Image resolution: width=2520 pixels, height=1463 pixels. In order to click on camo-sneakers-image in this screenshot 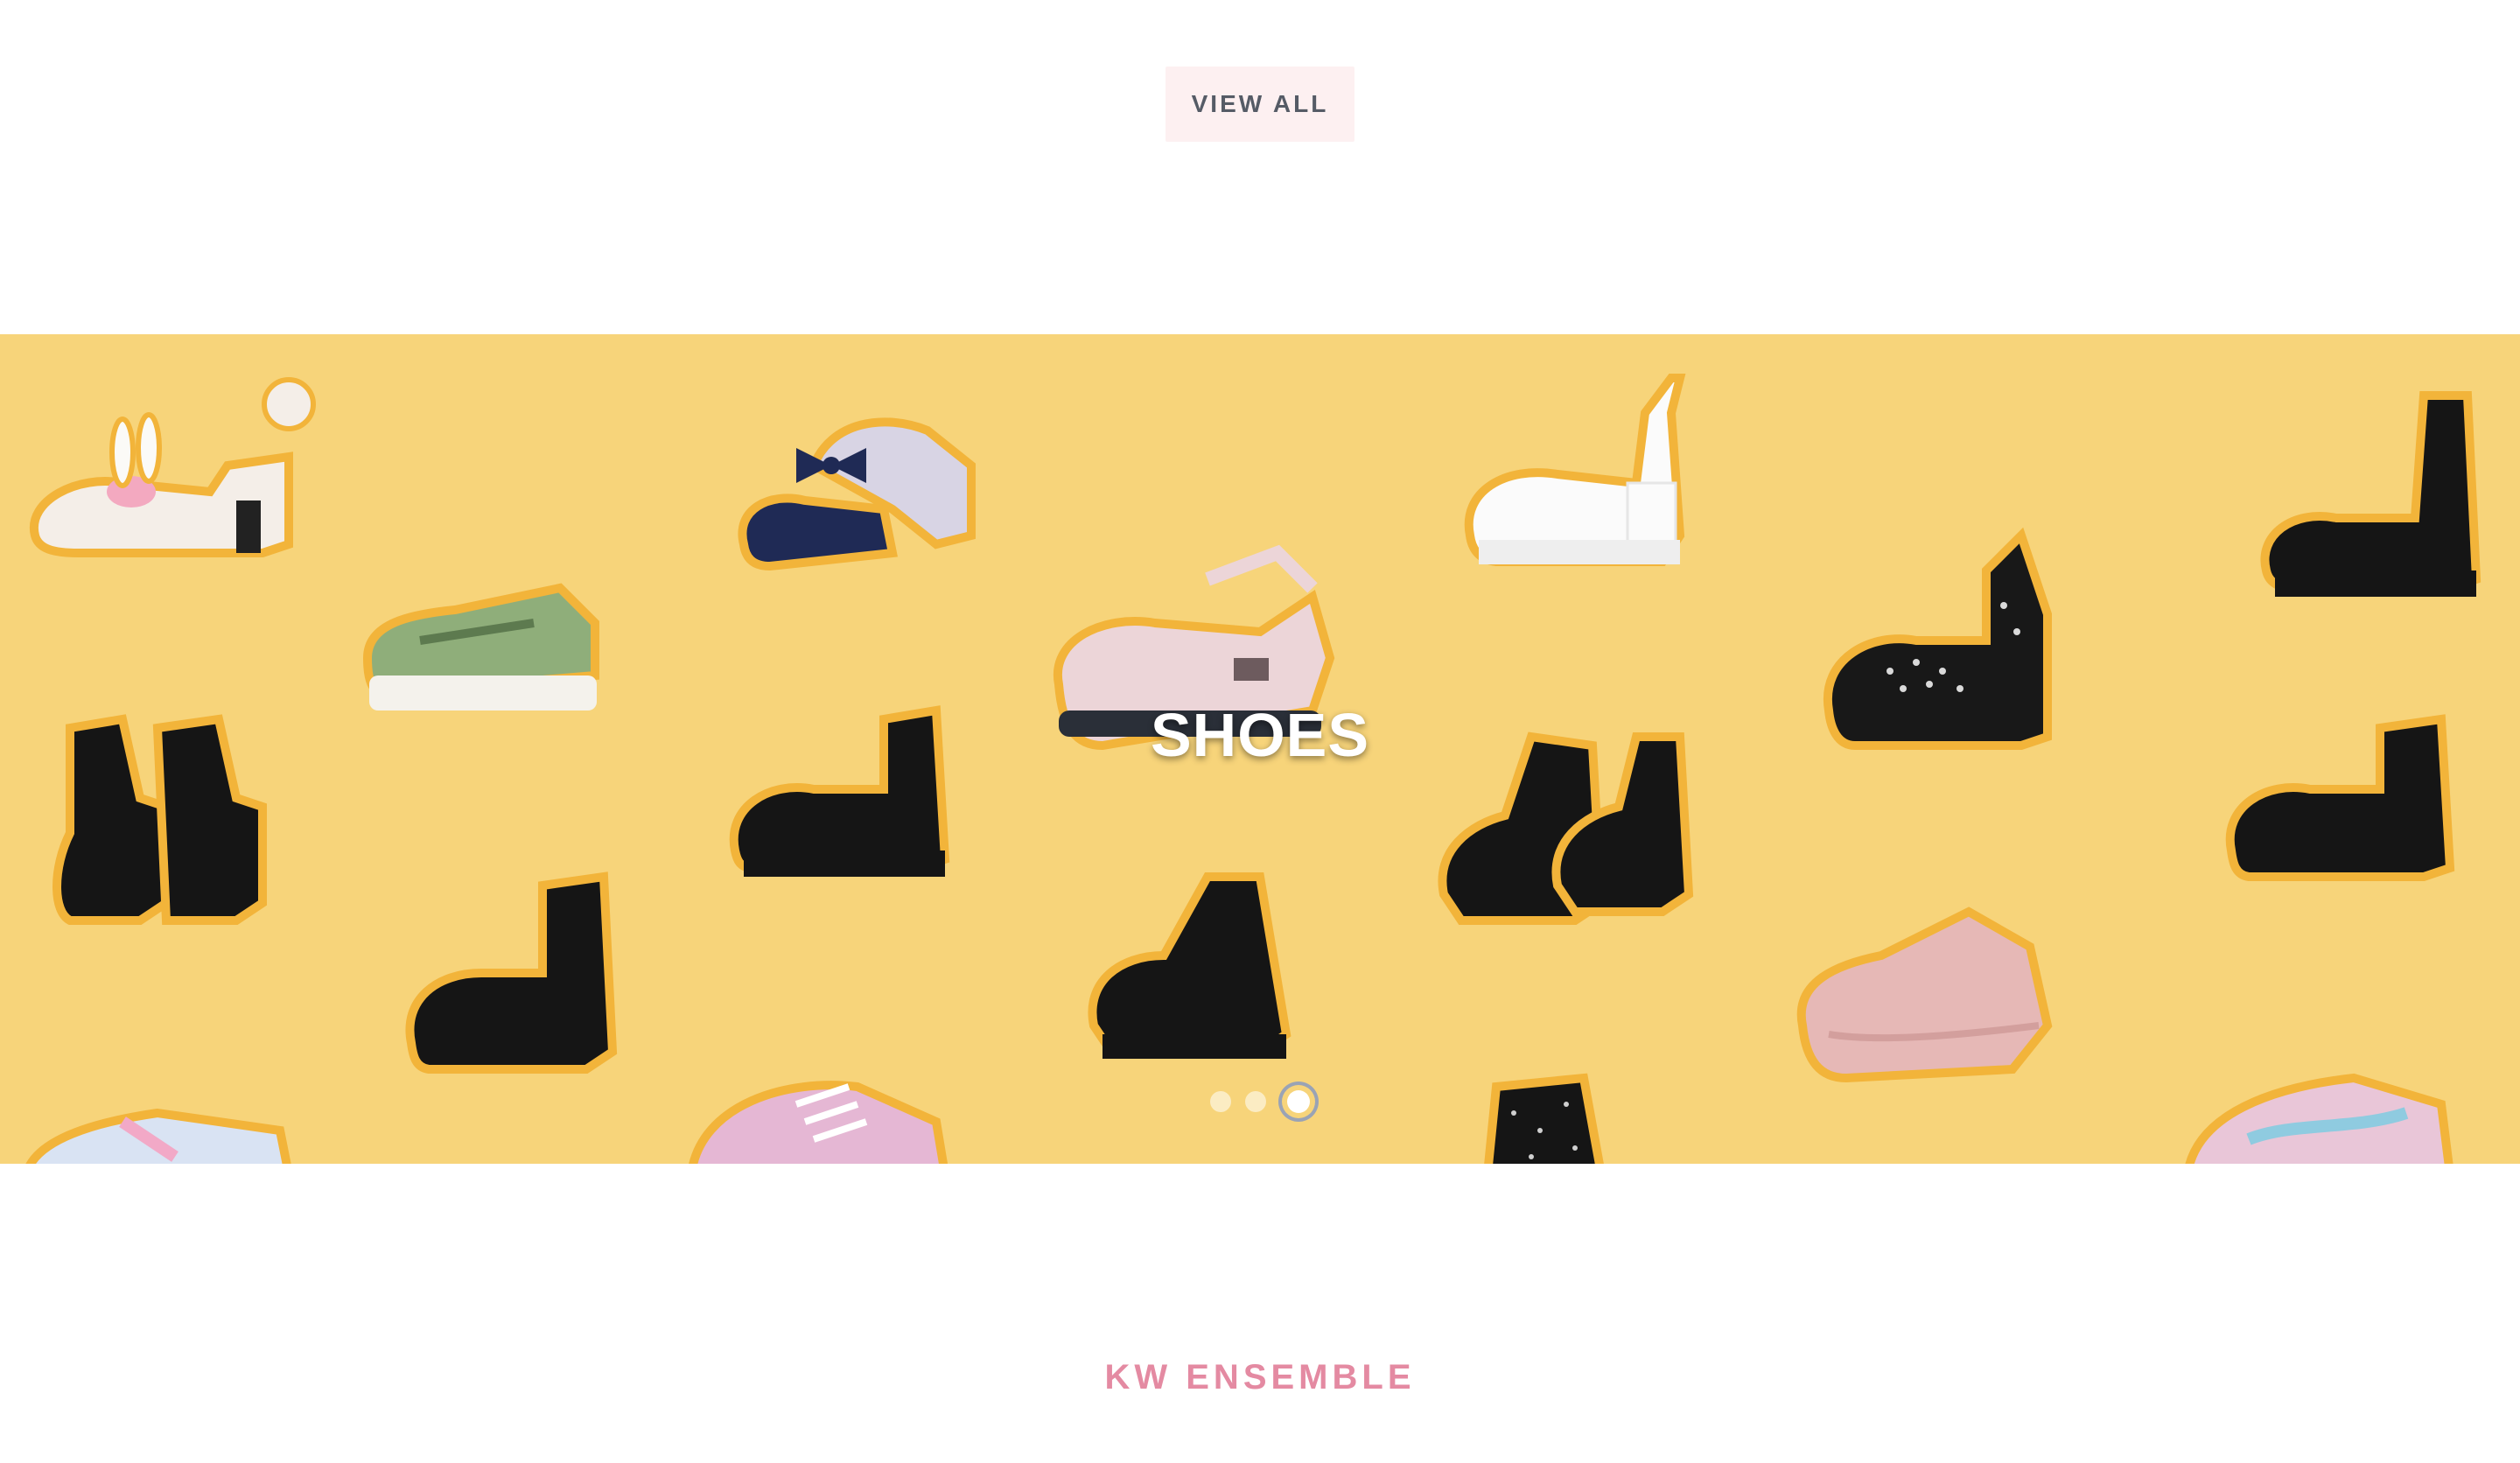, I will do `click(480, 646)`.